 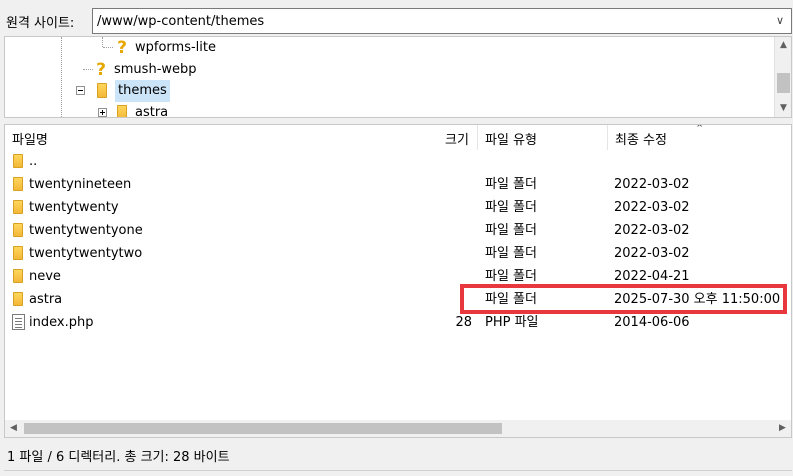 I want to click on file-row: index.php 28 PHP 파일 2014-06-06, so click(x=391, y=322).